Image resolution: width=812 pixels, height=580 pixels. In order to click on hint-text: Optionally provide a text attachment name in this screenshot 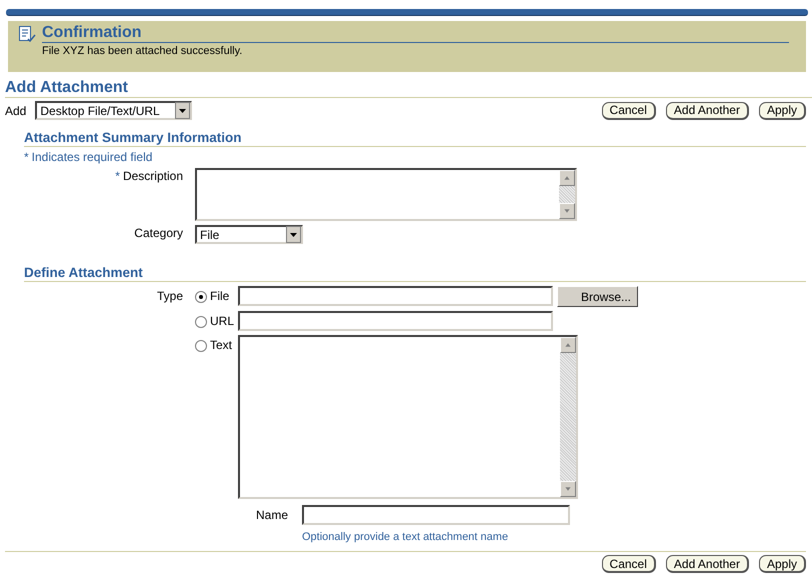, I will do `click(406, 537)`.